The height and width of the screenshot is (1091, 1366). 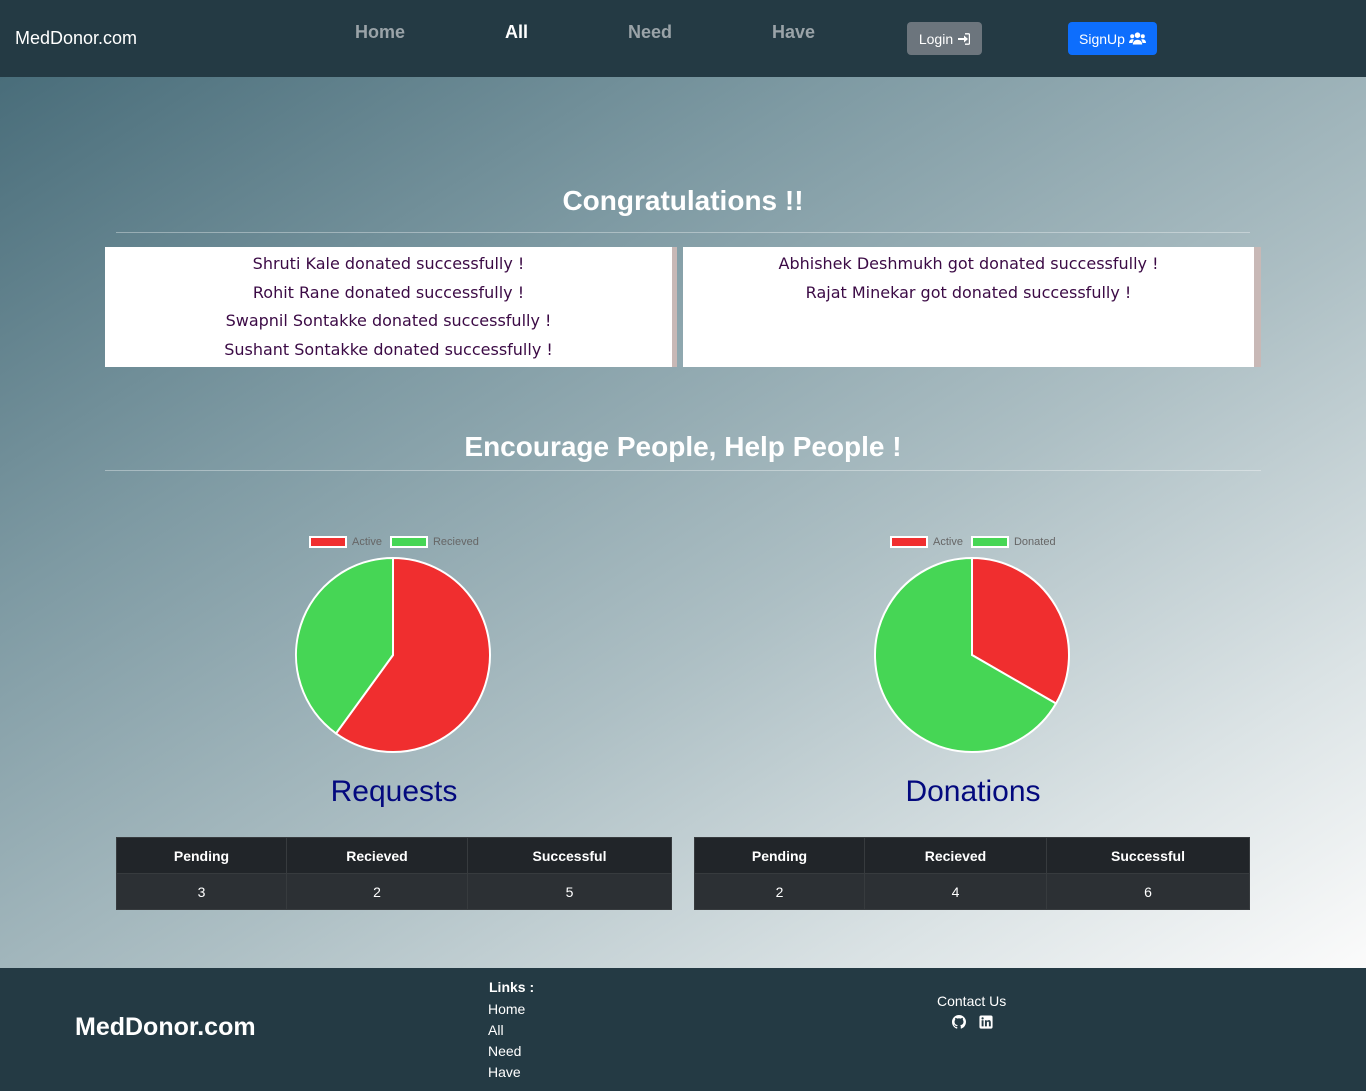 What do you see at coordinates (1148, 891) in the screenshot?
I see `table-cell: 6` at bounding box center [1148, 891].